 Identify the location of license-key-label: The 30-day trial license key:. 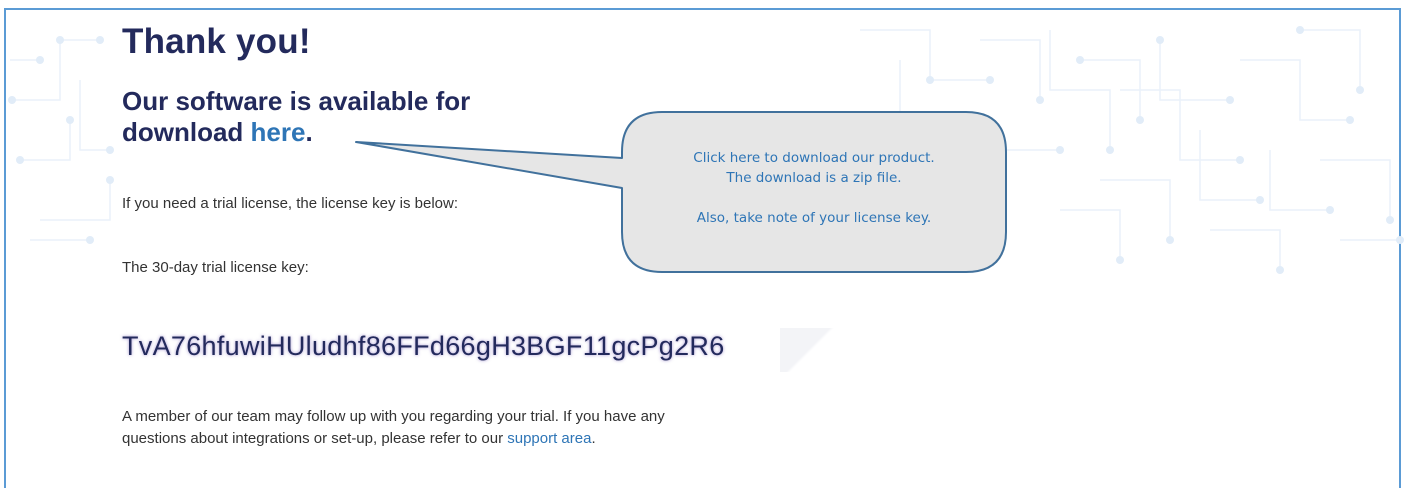
(215, 267).